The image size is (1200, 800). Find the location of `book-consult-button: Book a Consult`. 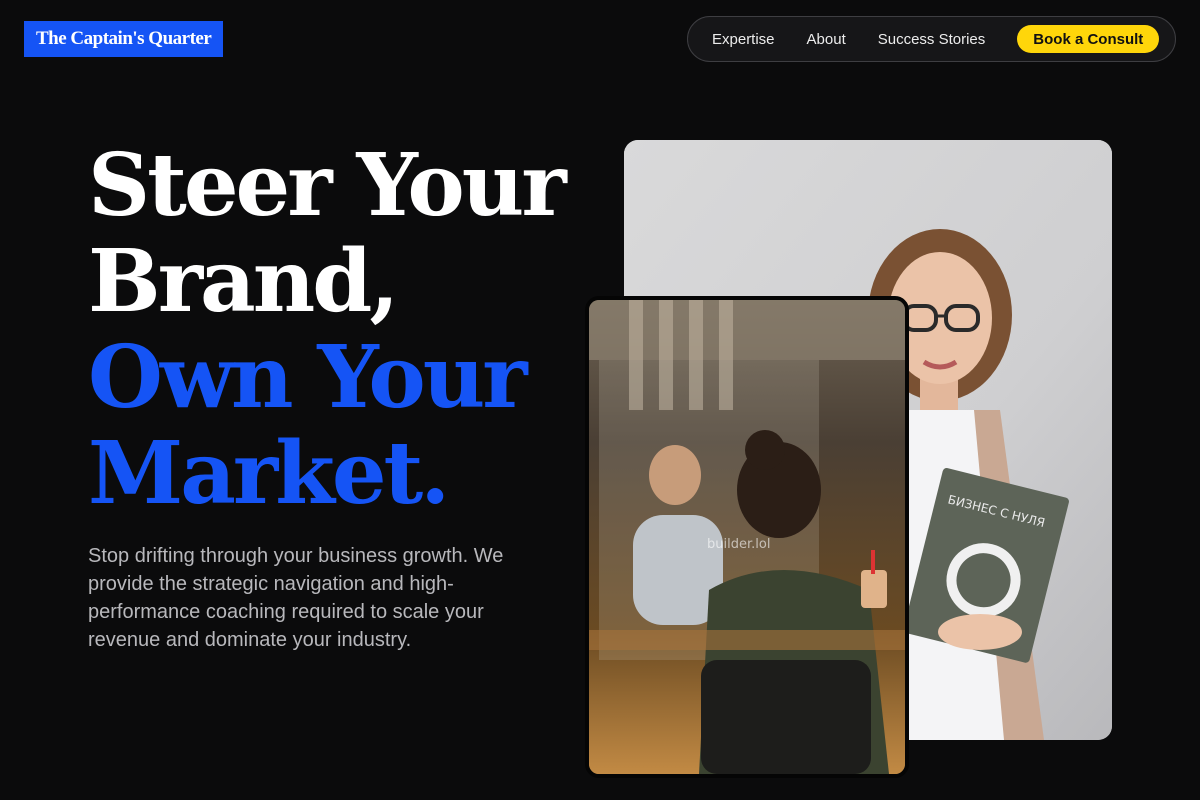

book-consult-button: Book a Consult is located at coordinates (1088, 39).